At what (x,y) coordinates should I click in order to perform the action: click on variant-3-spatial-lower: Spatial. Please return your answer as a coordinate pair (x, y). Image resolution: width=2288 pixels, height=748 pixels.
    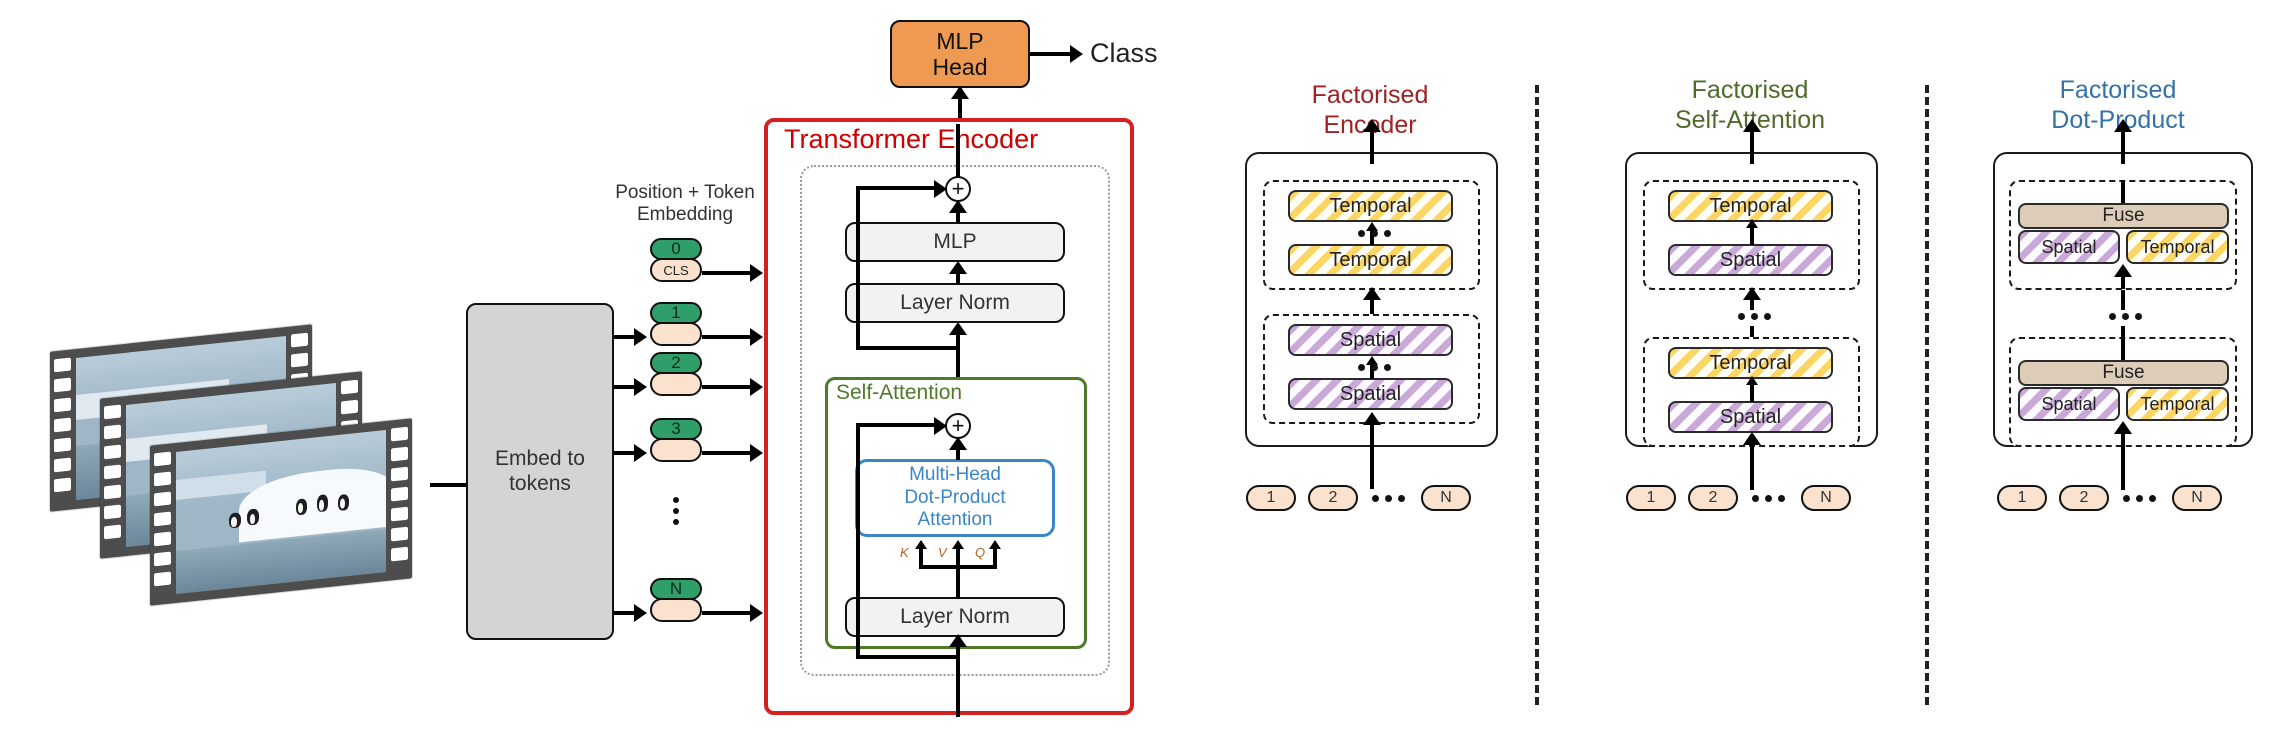
    Looking at the image, I should click on (2069, 404).